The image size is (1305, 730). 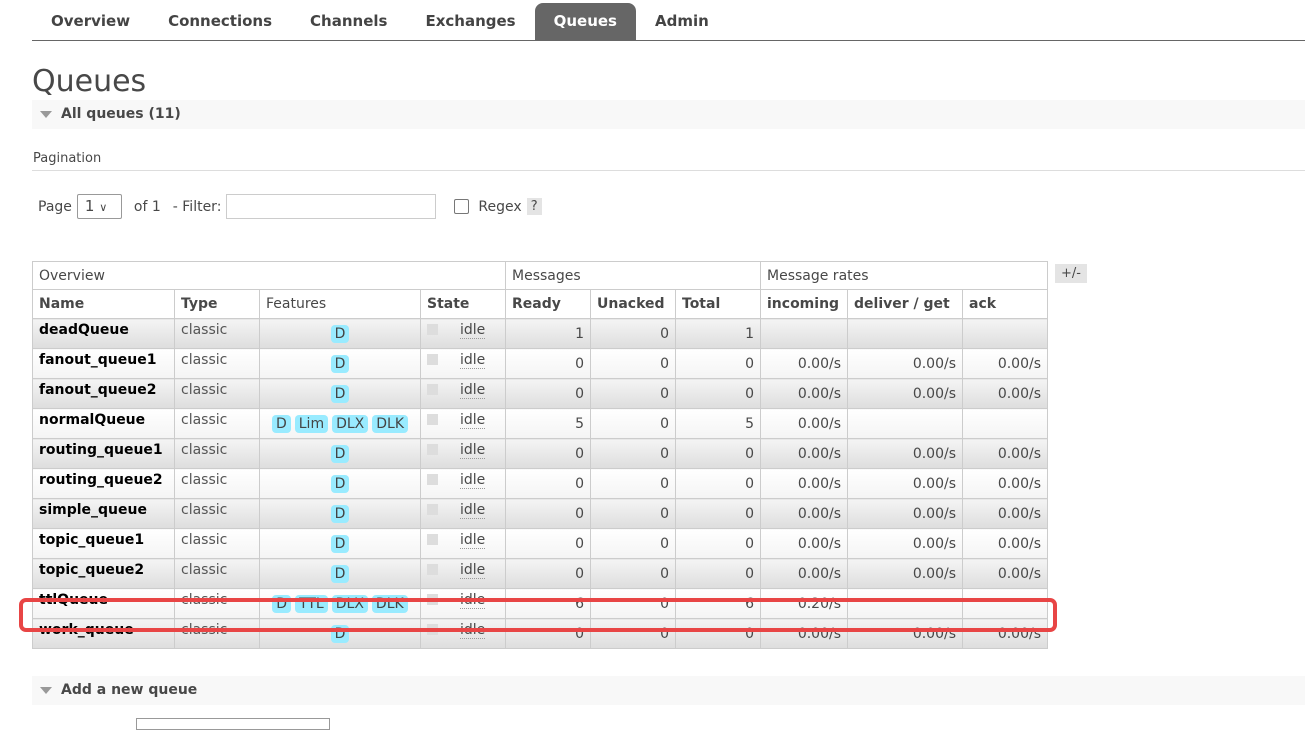 What do you see at coordinates (905, 423) in the screenshot?
I see `deliver-get-rate` at bounding box center [905, 423].